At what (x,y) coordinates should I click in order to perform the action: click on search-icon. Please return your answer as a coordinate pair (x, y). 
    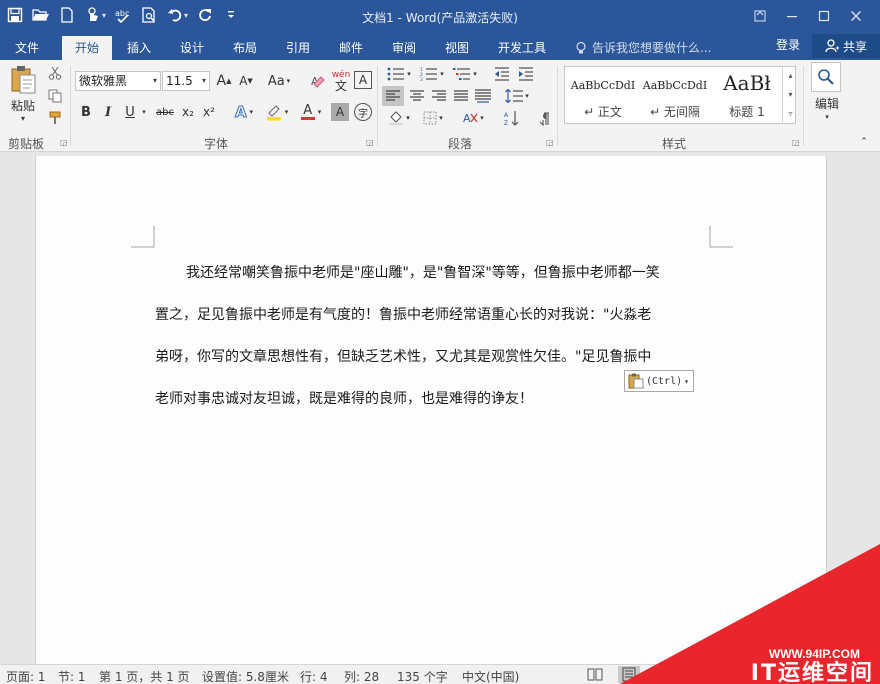
    Looking at the image, I should click on (826, 77).